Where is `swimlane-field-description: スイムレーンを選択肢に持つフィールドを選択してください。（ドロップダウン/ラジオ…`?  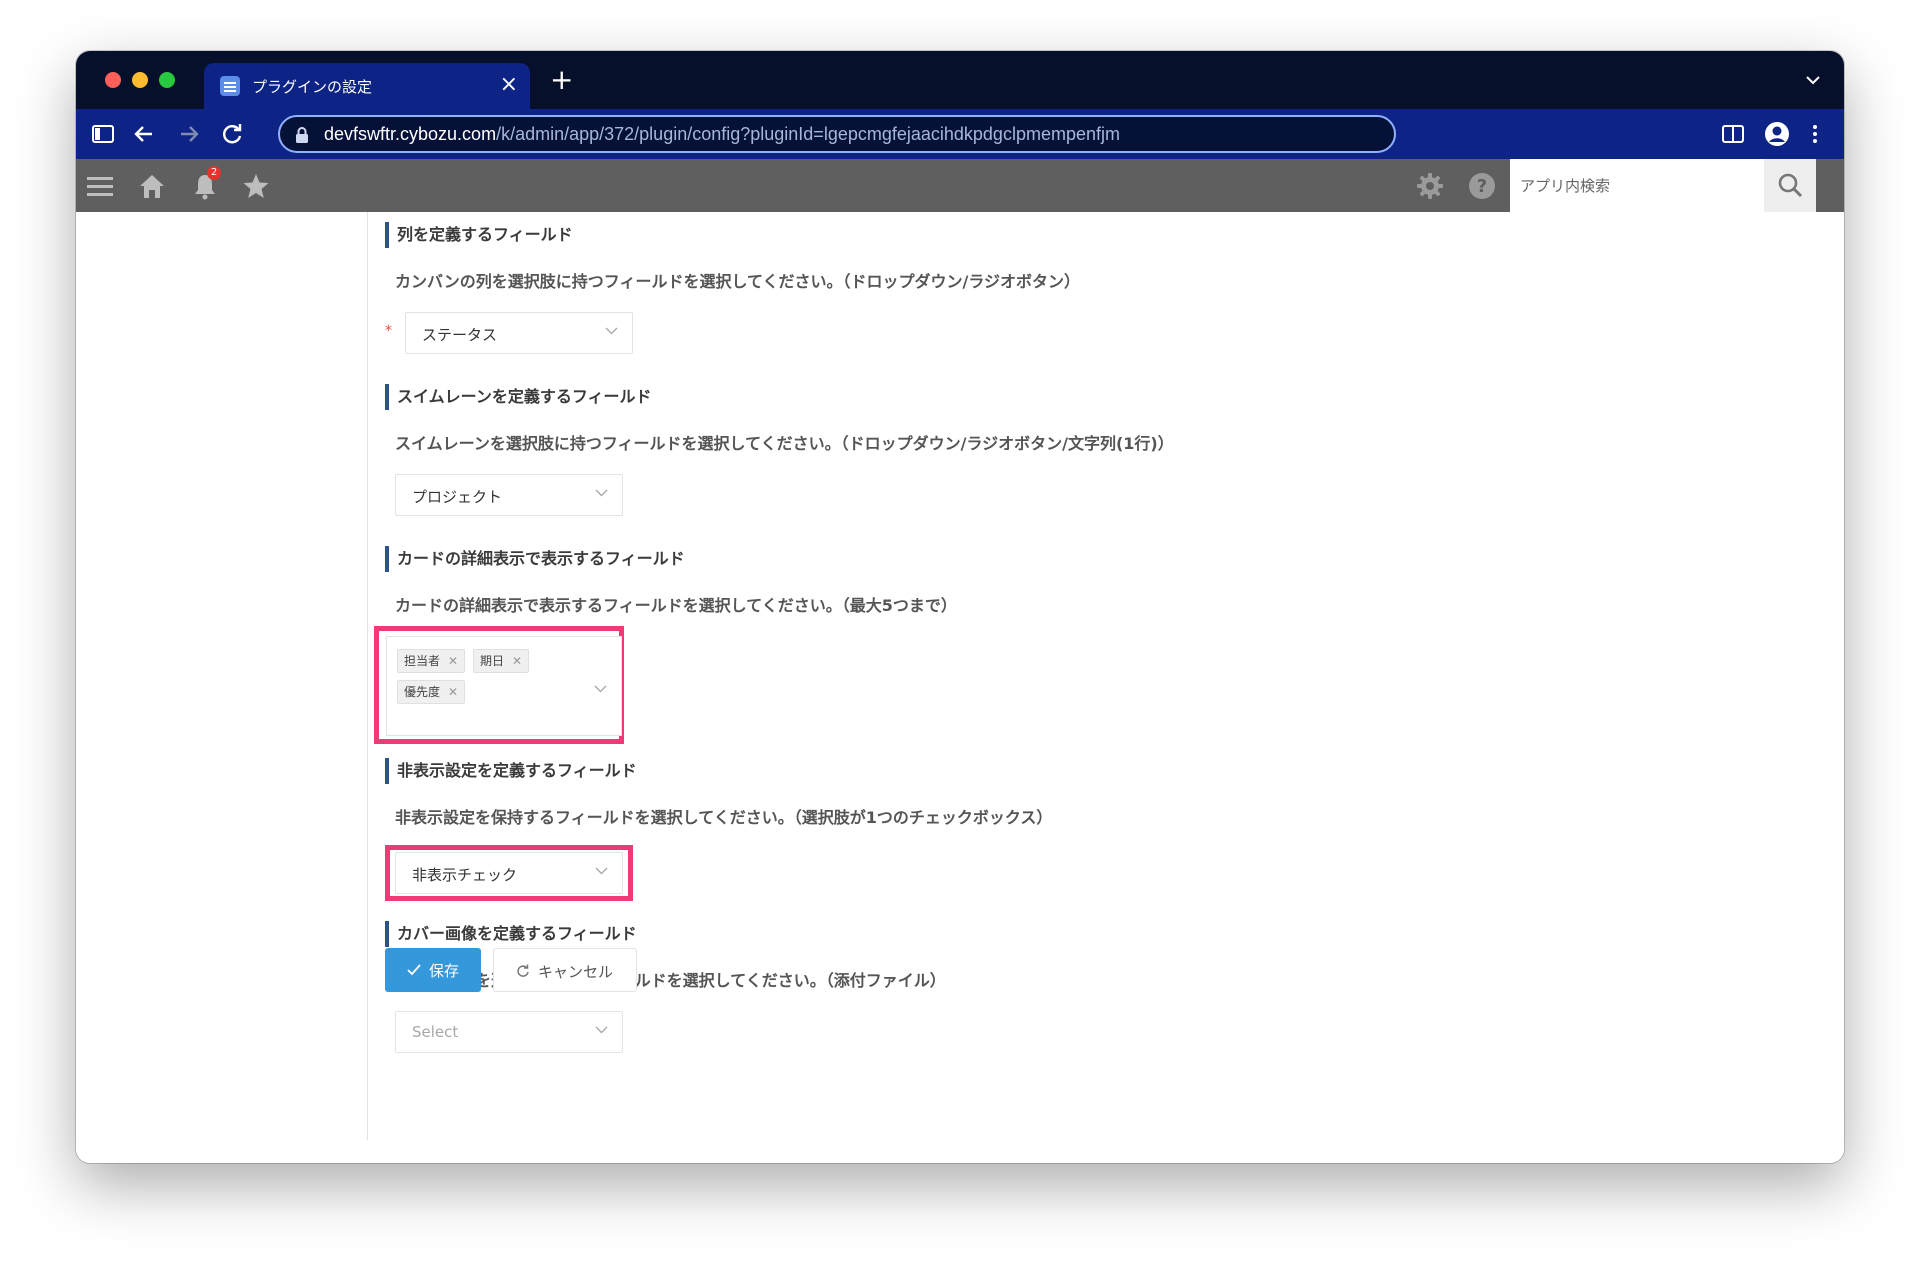
swimlane-field-description: スイムレーンを選択肢に持つフィールドを選択してください。（ドロップダウン/ラジオ… is located at coordinates (784, 443).